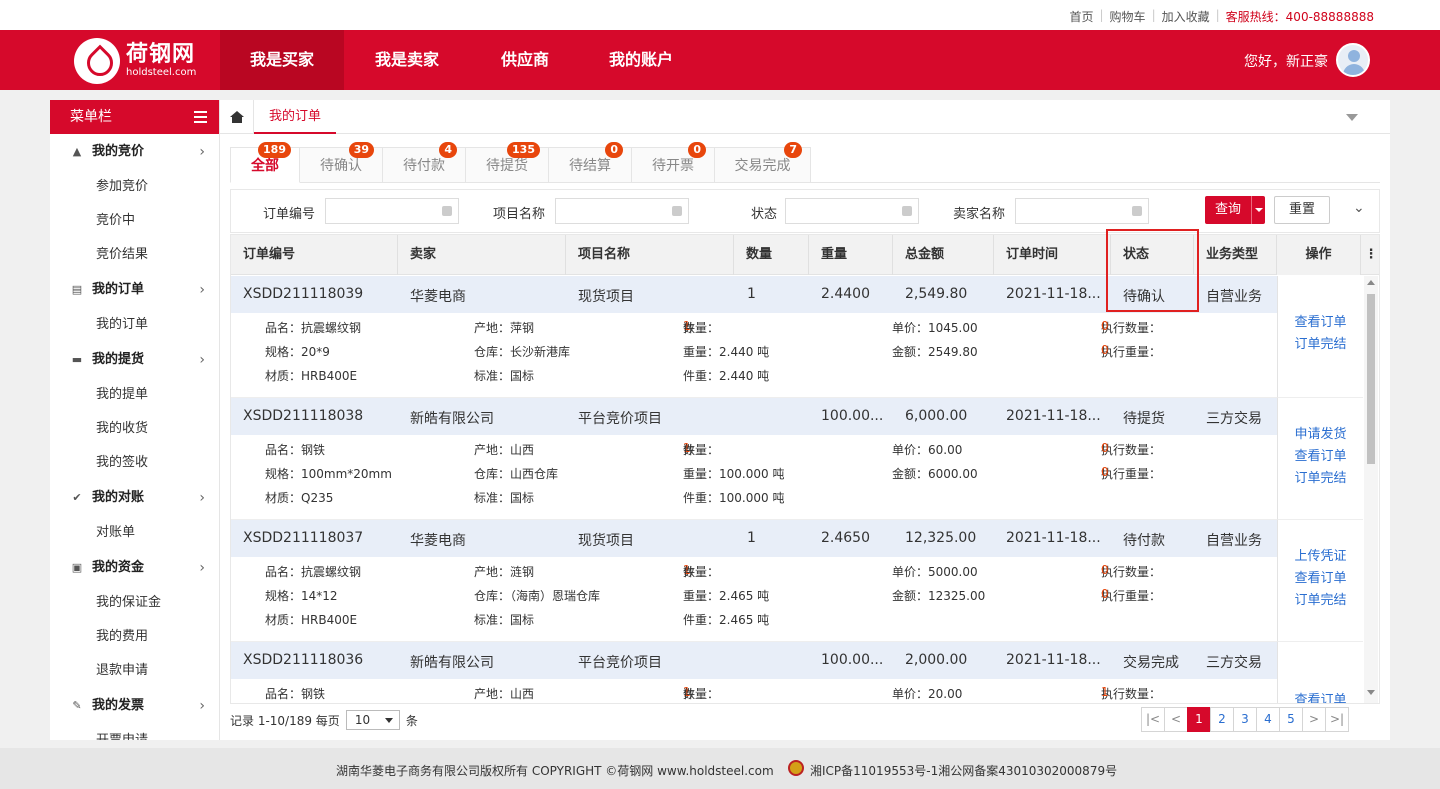 The height and width of the screenshot is (789, 1440). I want to click on page-2: 2, so click(1222, 719).